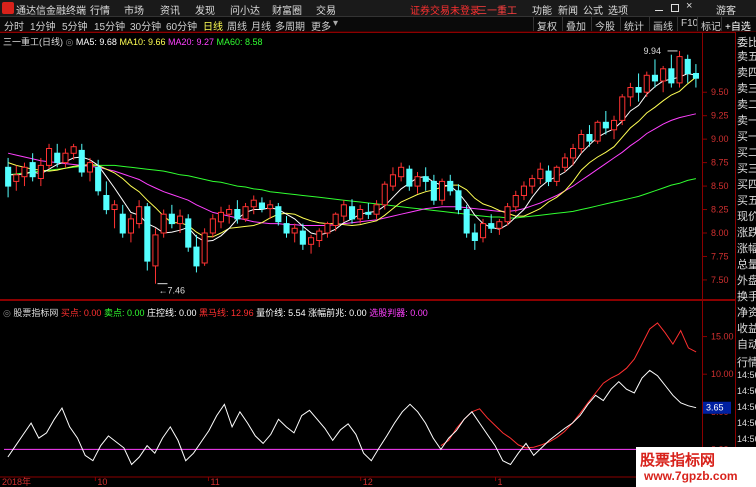 Image resolution: width=756 pixels, height=487 pixels. What do you see at coordinates (604, 25) in the screenshot?
I see `jingu-button: 今股` at bounding box center [604, 25].